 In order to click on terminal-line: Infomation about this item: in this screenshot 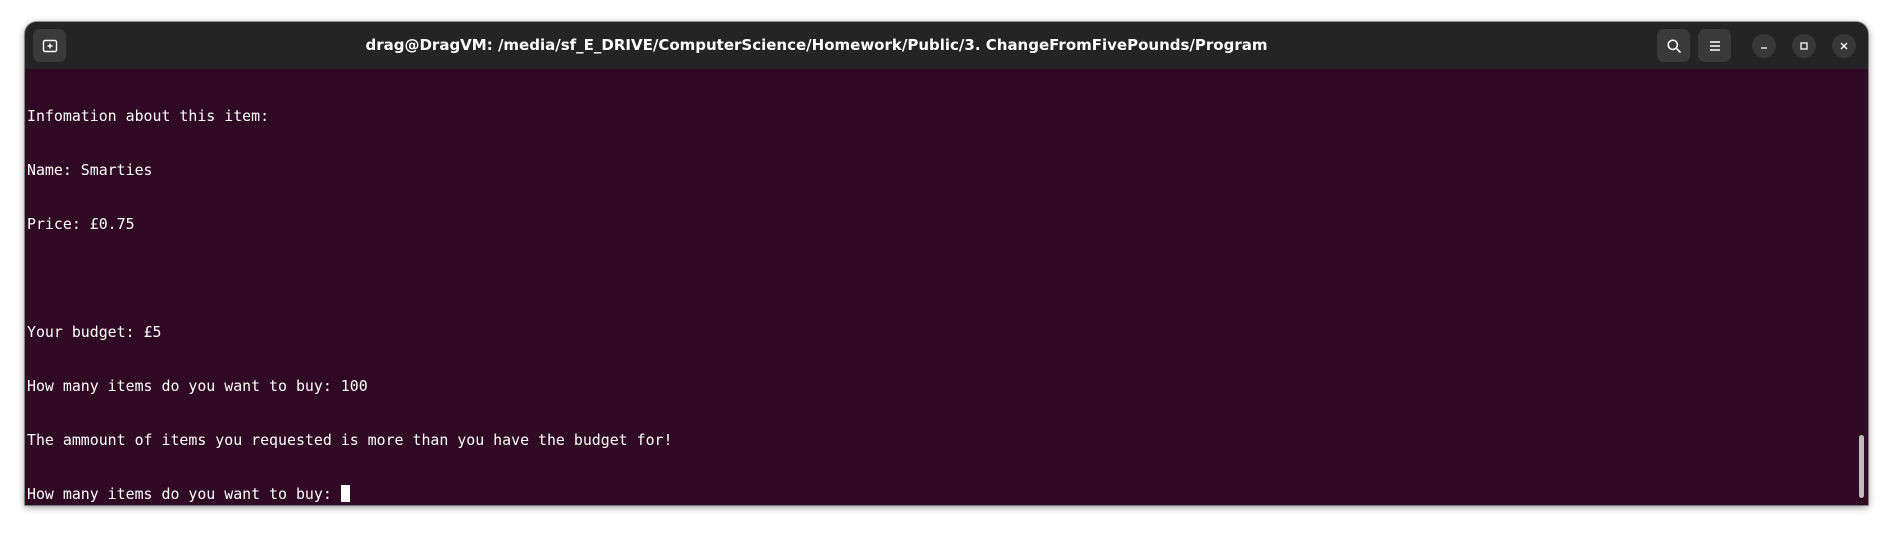, I will do `click(148, 116)`.